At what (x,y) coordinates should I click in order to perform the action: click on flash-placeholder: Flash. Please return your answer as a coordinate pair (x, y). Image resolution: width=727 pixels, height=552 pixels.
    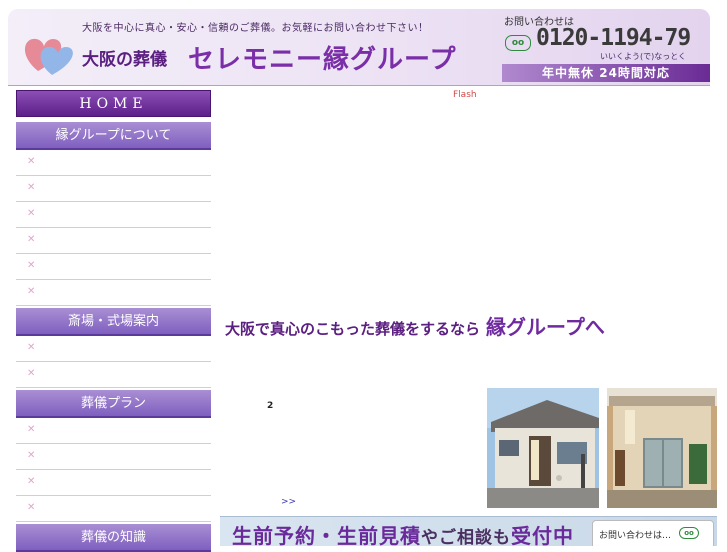
    Looking at the image, I should click on (465, 95).